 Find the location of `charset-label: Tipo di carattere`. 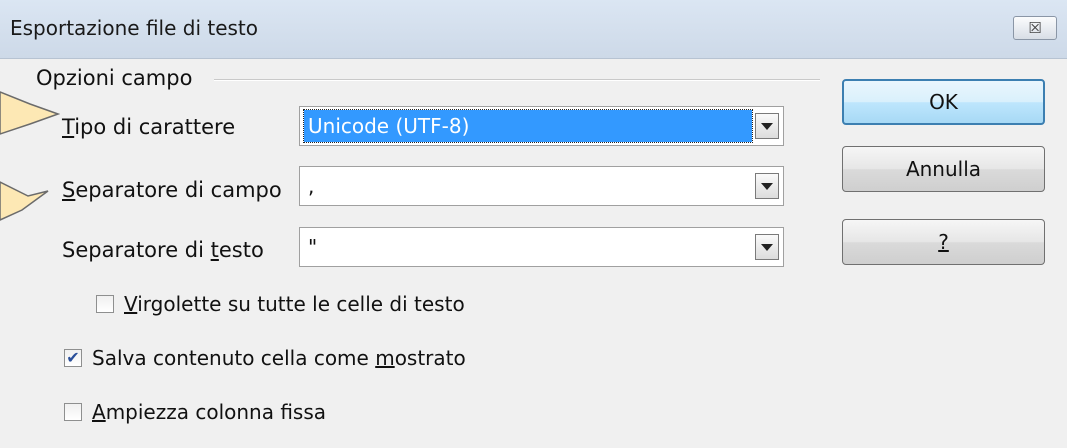

charset-label: Tipo di carattere is located at coordinates (149, 127).